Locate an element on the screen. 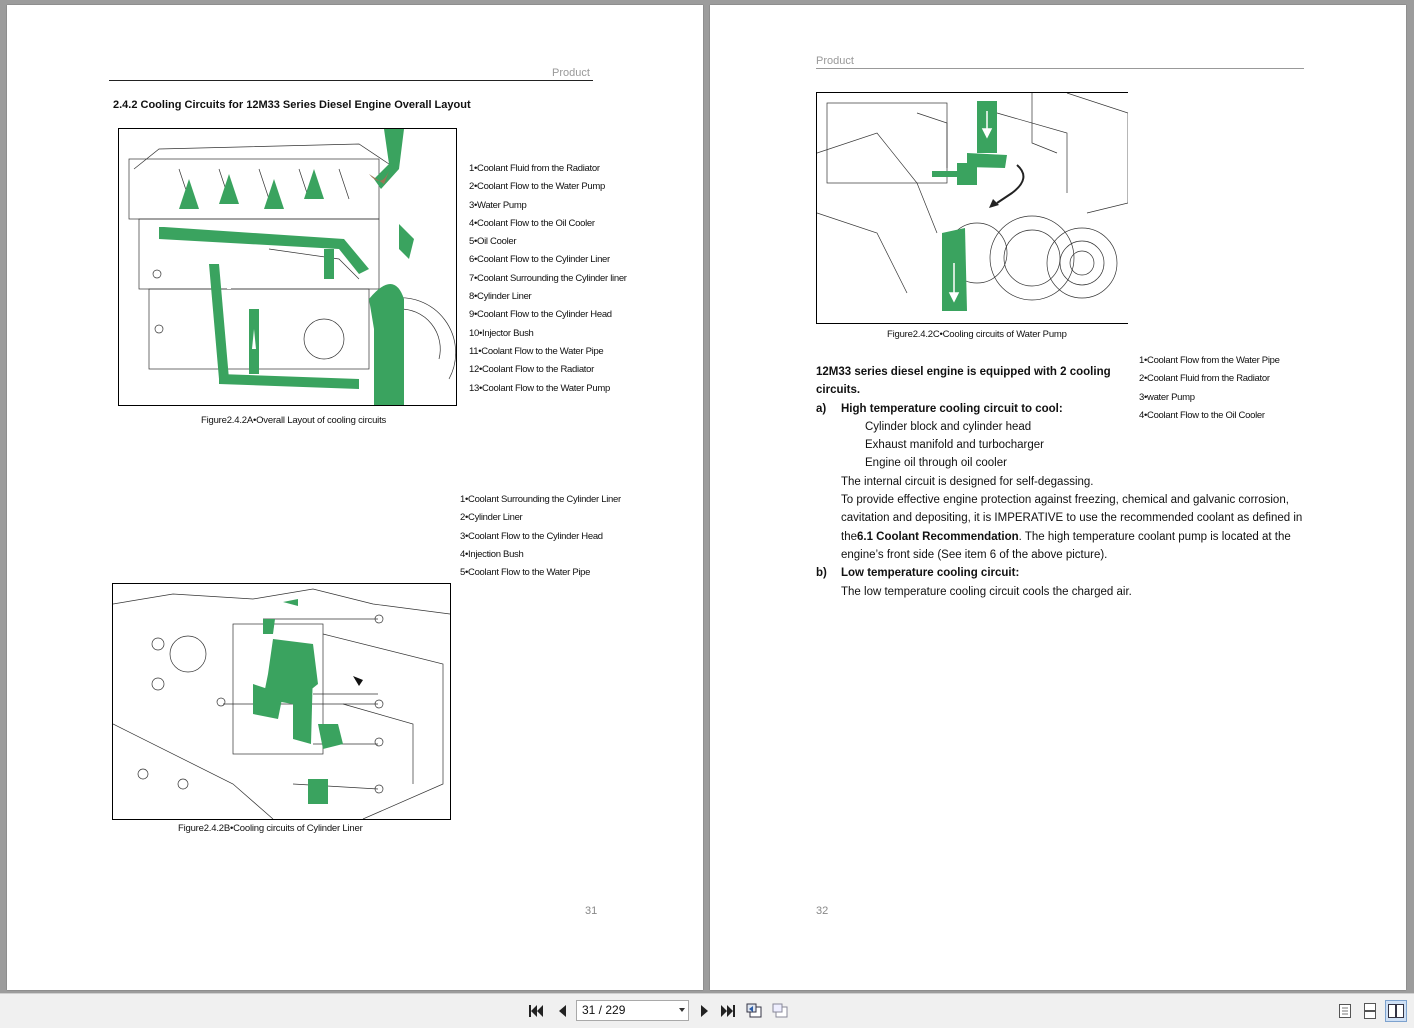 The width and height of the screenshot is (1414, 1028). chevron-down-icon is located at coordinates (682, 1010).